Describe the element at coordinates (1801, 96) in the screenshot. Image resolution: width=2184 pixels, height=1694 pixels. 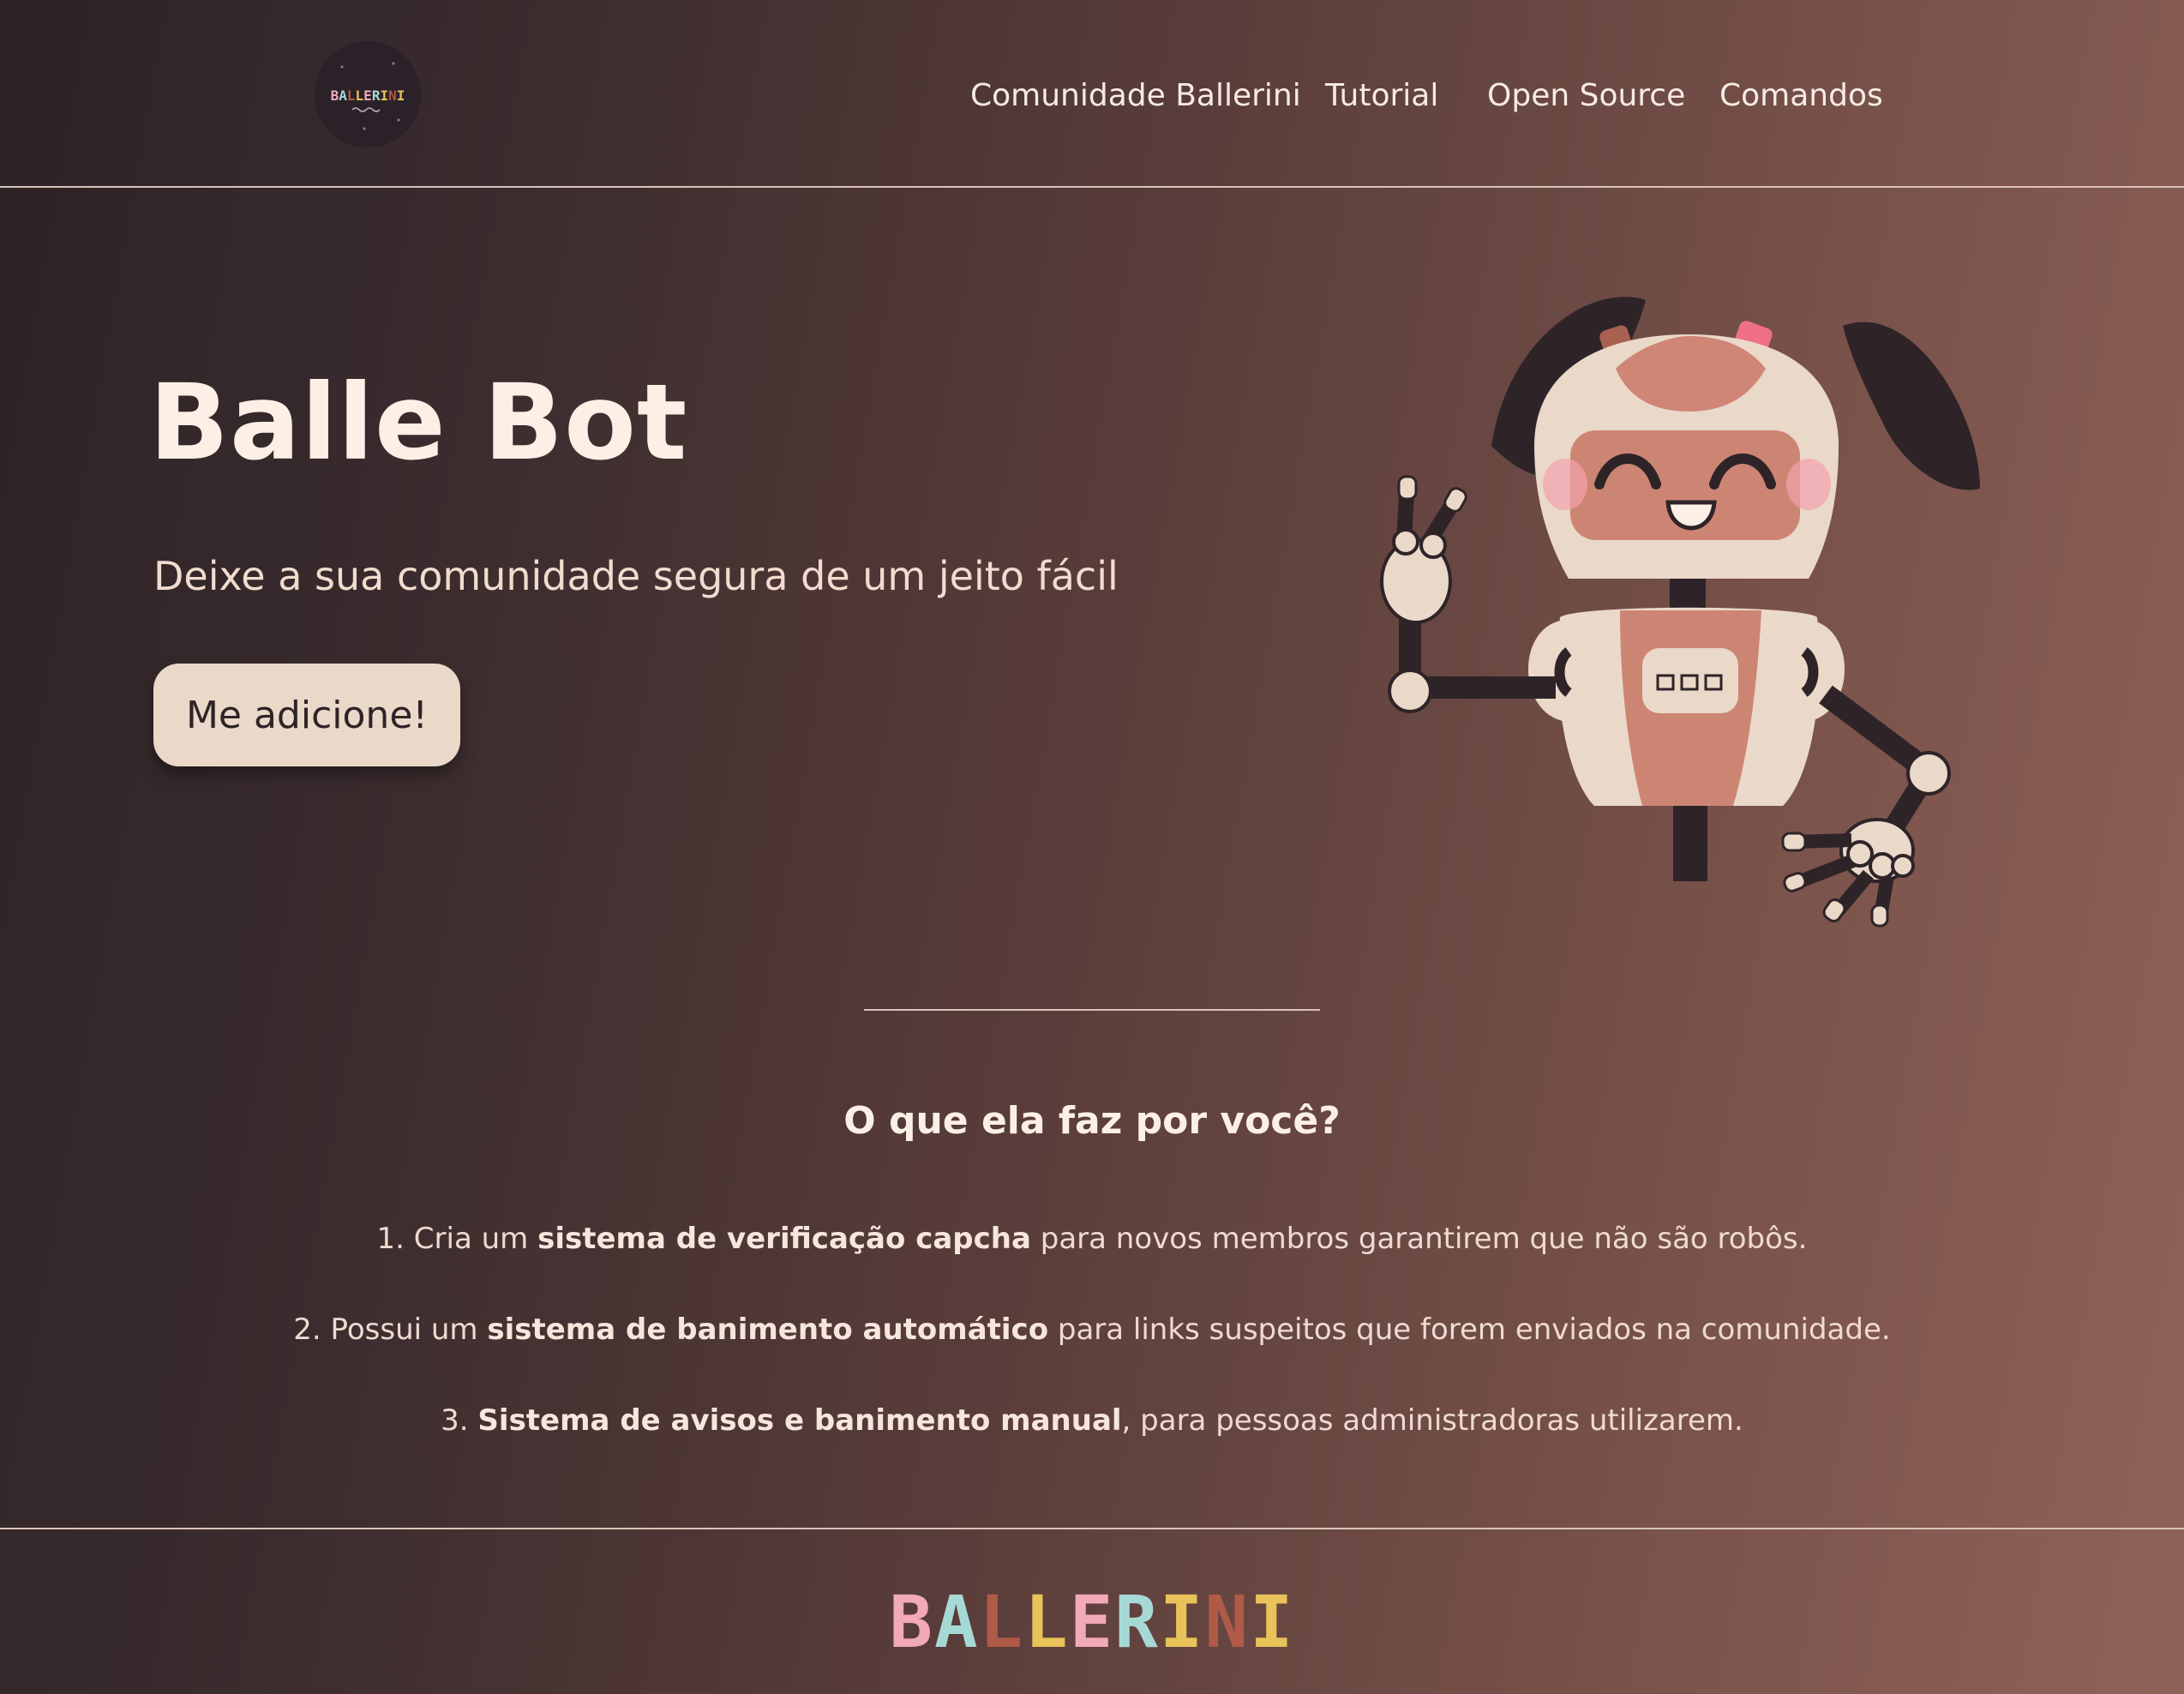
I see `nav-link-comandos: Comandos` at that location.